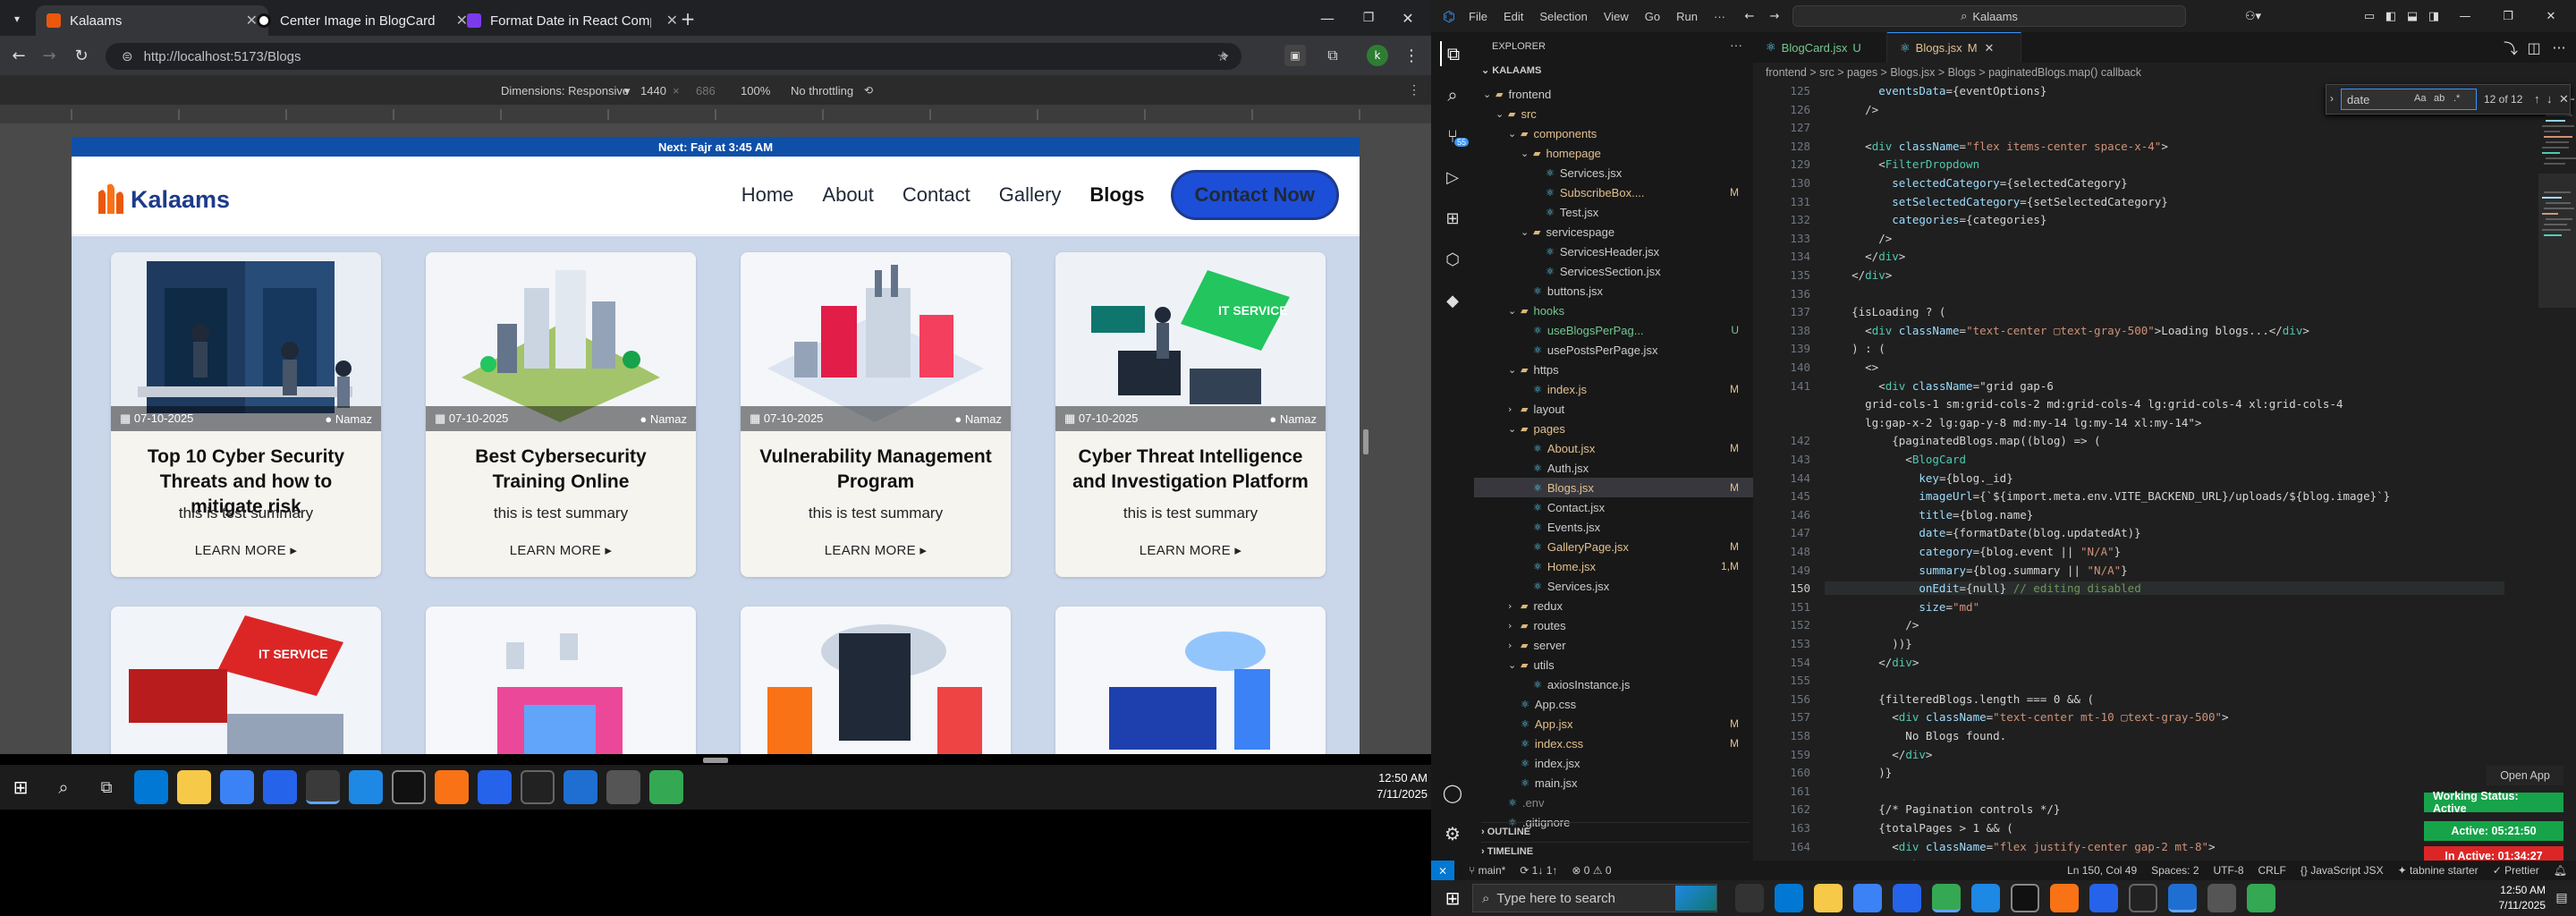 The image size is (2576, 916). Describe the element at coordinates (2102, 870) in the screenshot. I see `cursor-position: Ln 150, Col 49` at that location.